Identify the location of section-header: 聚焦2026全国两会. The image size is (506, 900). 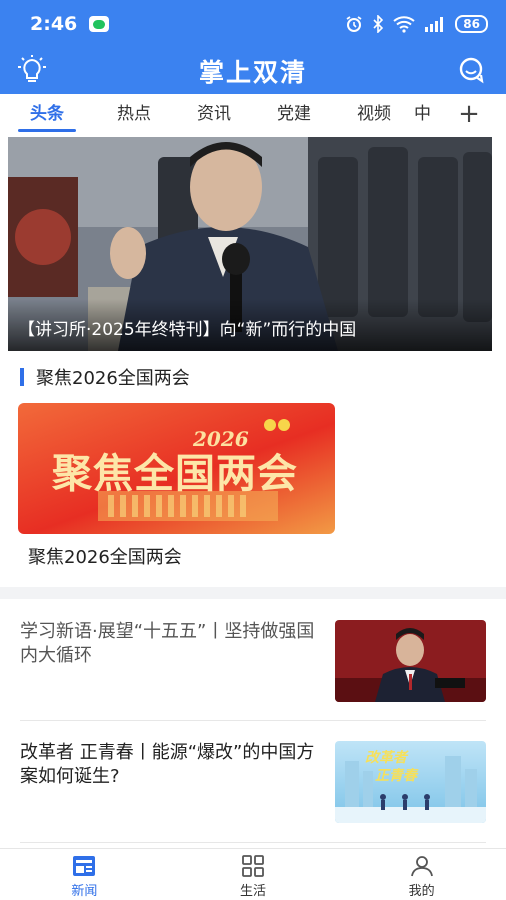
(105, 377).